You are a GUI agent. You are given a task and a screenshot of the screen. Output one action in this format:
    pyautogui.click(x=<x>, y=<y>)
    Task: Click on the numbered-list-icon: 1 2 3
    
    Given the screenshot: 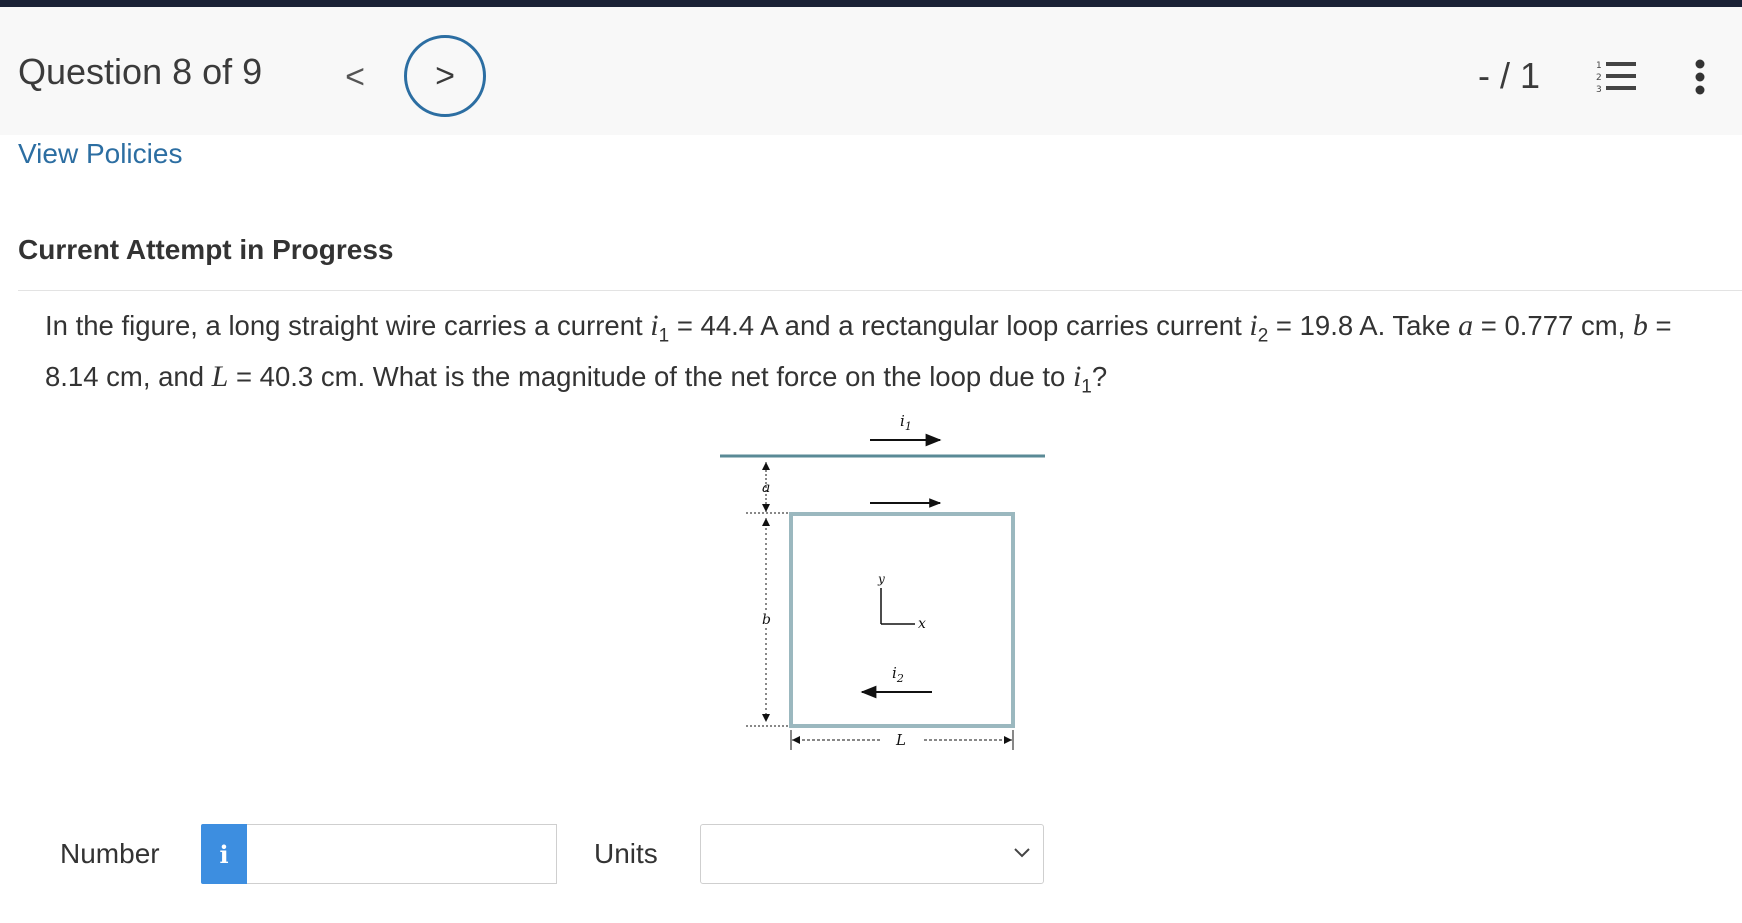 What is the action you would take?
    pyautogui.click(x=1618, y=77)
    